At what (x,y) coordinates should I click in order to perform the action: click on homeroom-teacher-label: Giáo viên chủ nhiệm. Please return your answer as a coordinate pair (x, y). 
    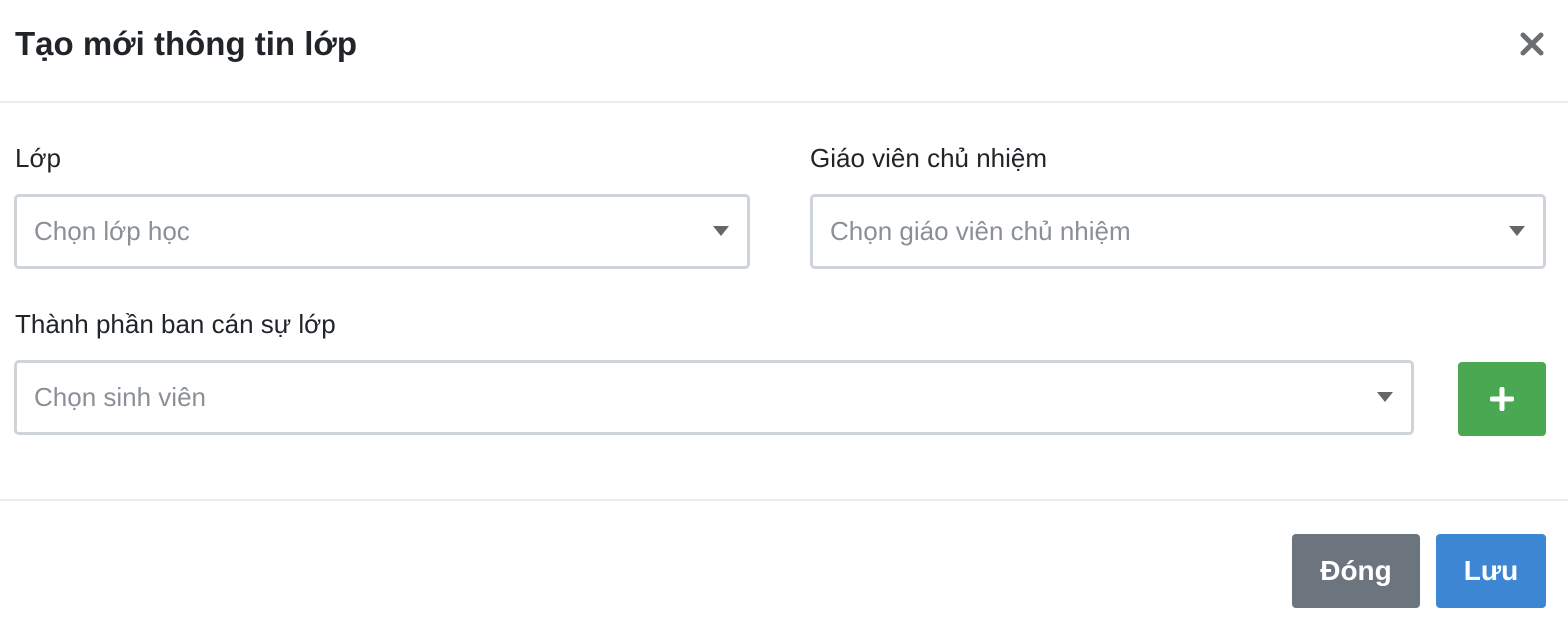
    Looking at the image, I should click on (929, 158).